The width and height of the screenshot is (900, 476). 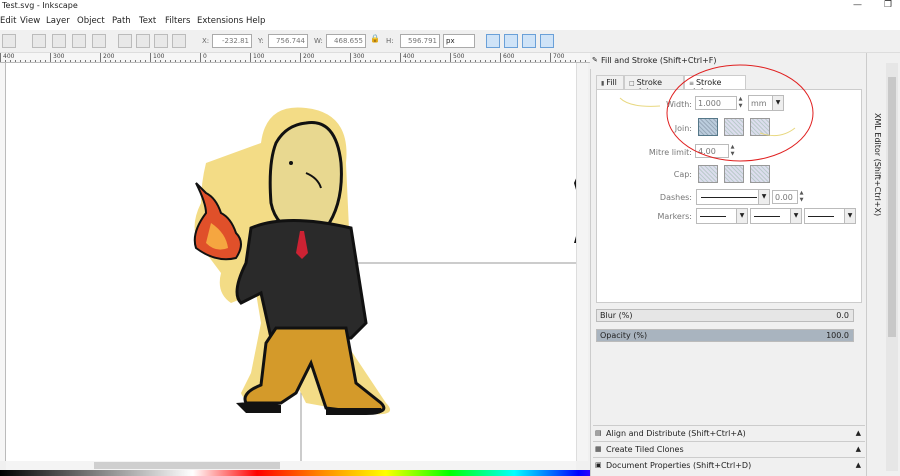 I want to click on menu-object: Object, so click(x=91, y=21).